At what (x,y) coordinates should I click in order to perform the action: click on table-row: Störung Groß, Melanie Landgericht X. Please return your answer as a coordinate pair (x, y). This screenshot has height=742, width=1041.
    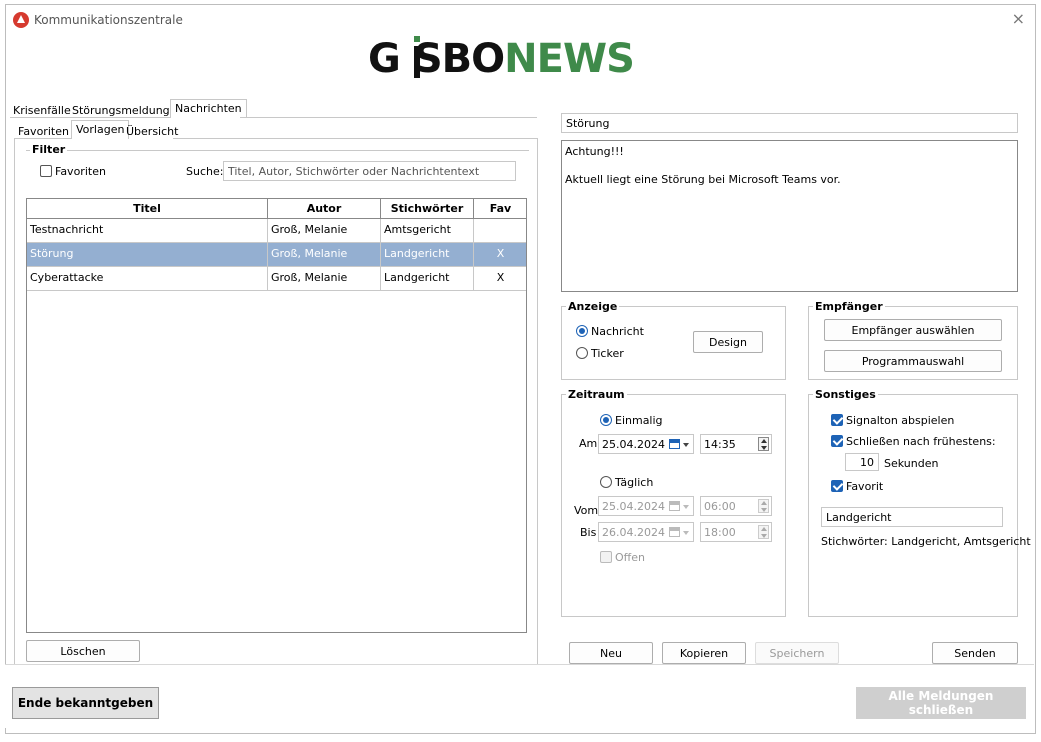
    Looking at the image, I should click on (276, 255).